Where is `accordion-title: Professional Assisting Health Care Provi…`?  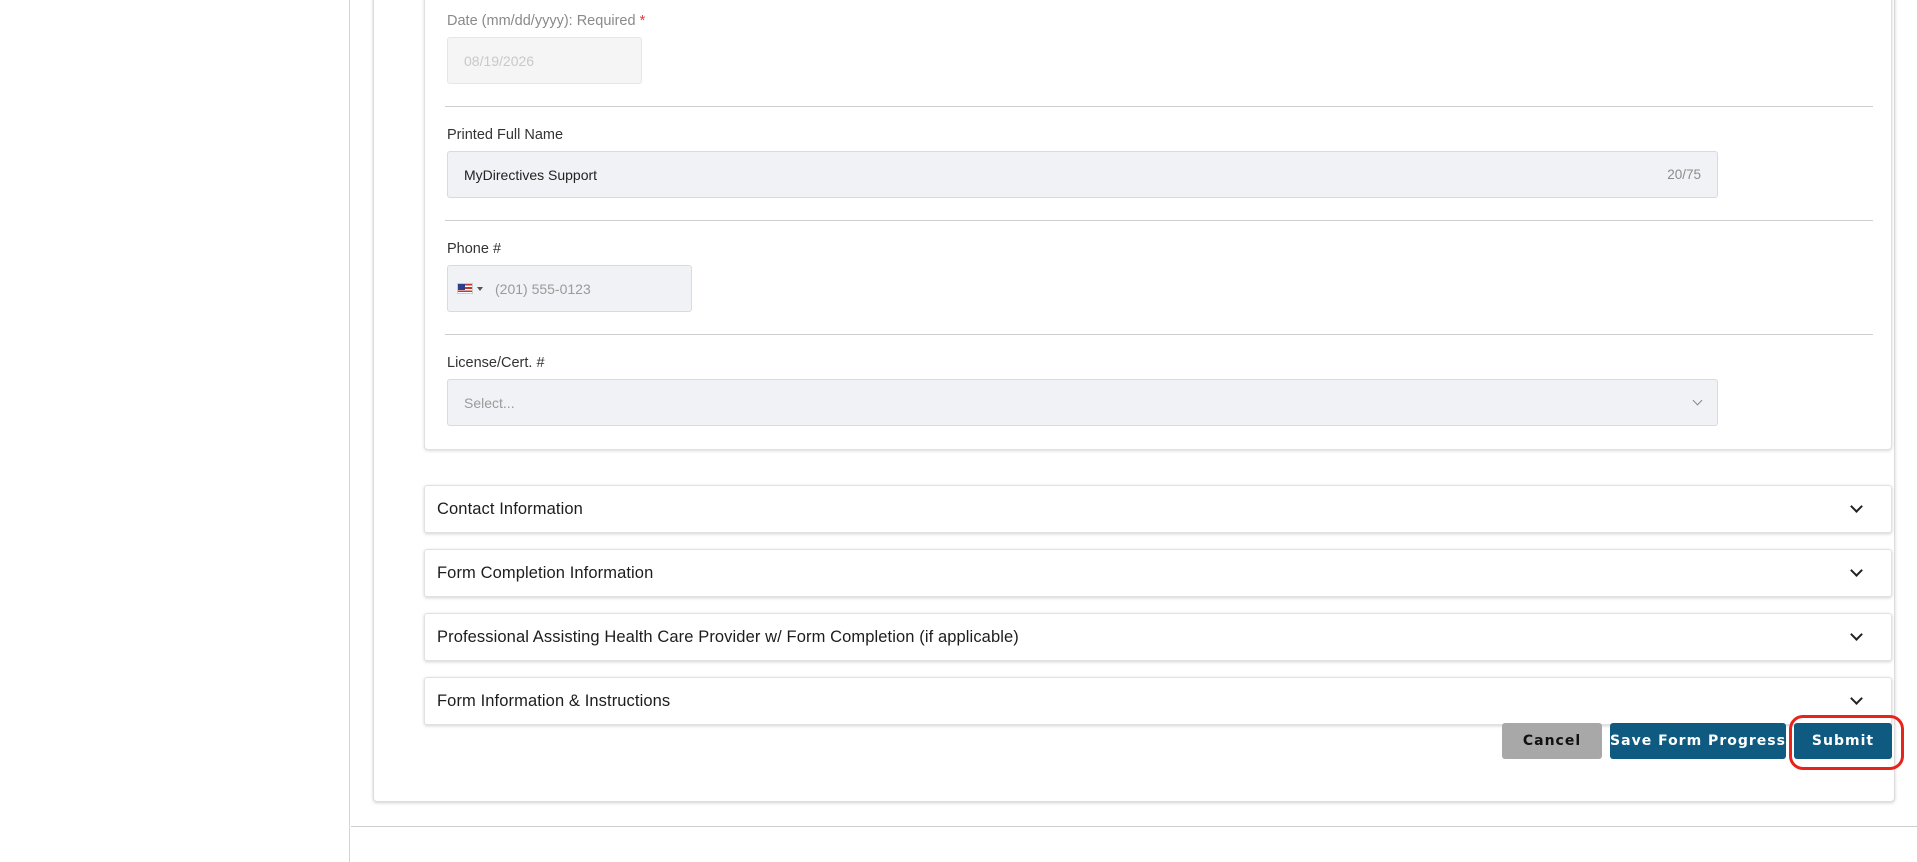 accordion-title: Professional Assisting Health Care Provi… is located at coordinates (728, 636).